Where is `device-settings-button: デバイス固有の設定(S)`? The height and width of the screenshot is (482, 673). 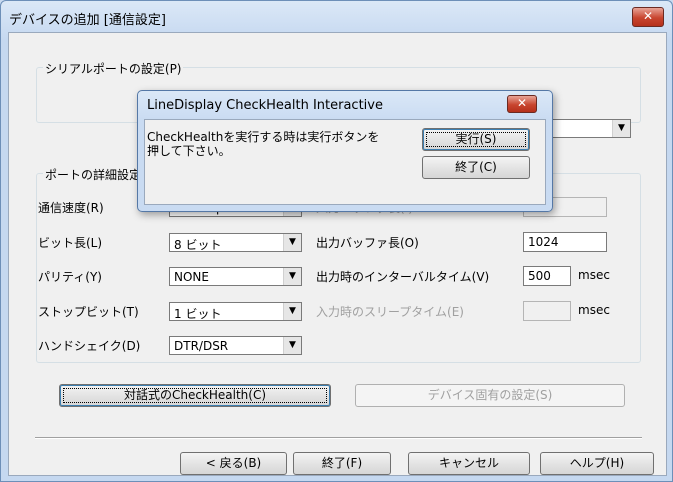
device-settings-button: デバイス固有の設定(S) is located at coordinates (490, 395).